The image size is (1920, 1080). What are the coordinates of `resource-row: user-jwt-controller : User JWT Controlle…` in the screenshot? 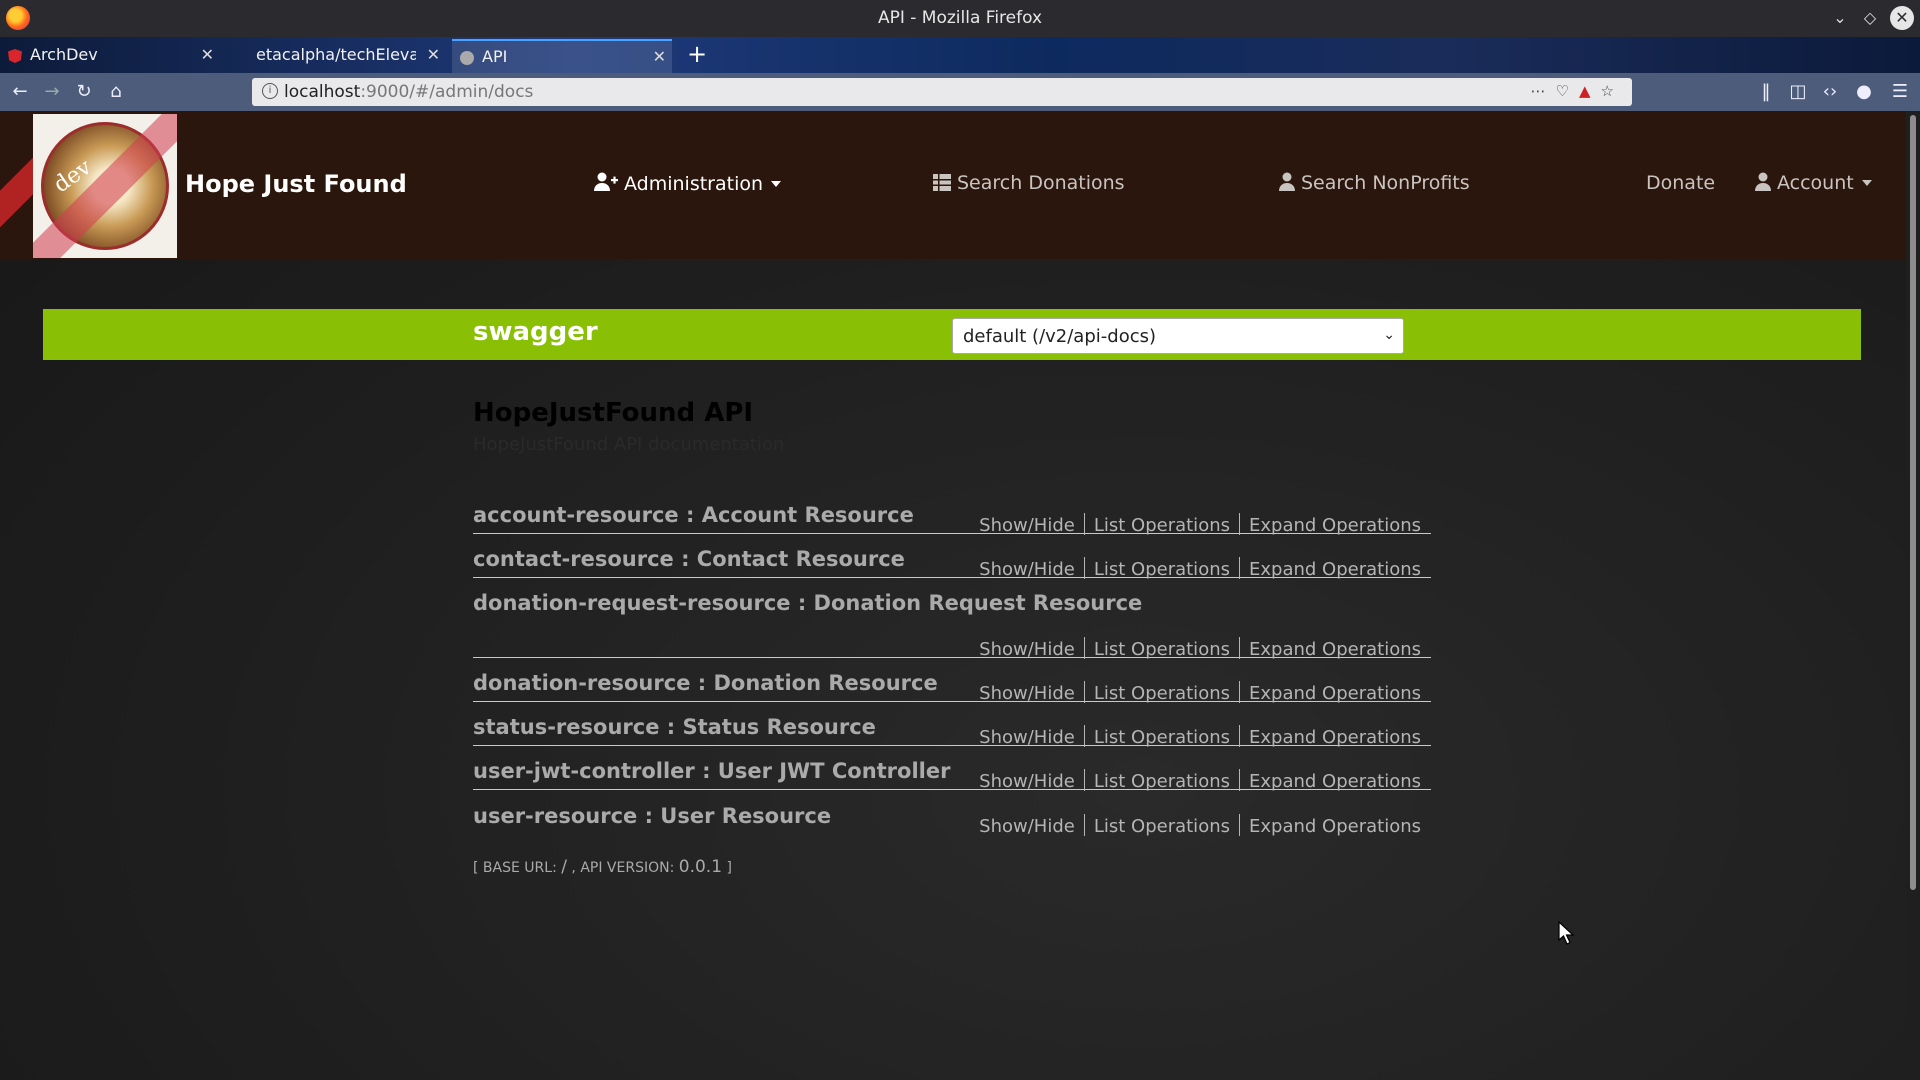 It's located at (952, 773).